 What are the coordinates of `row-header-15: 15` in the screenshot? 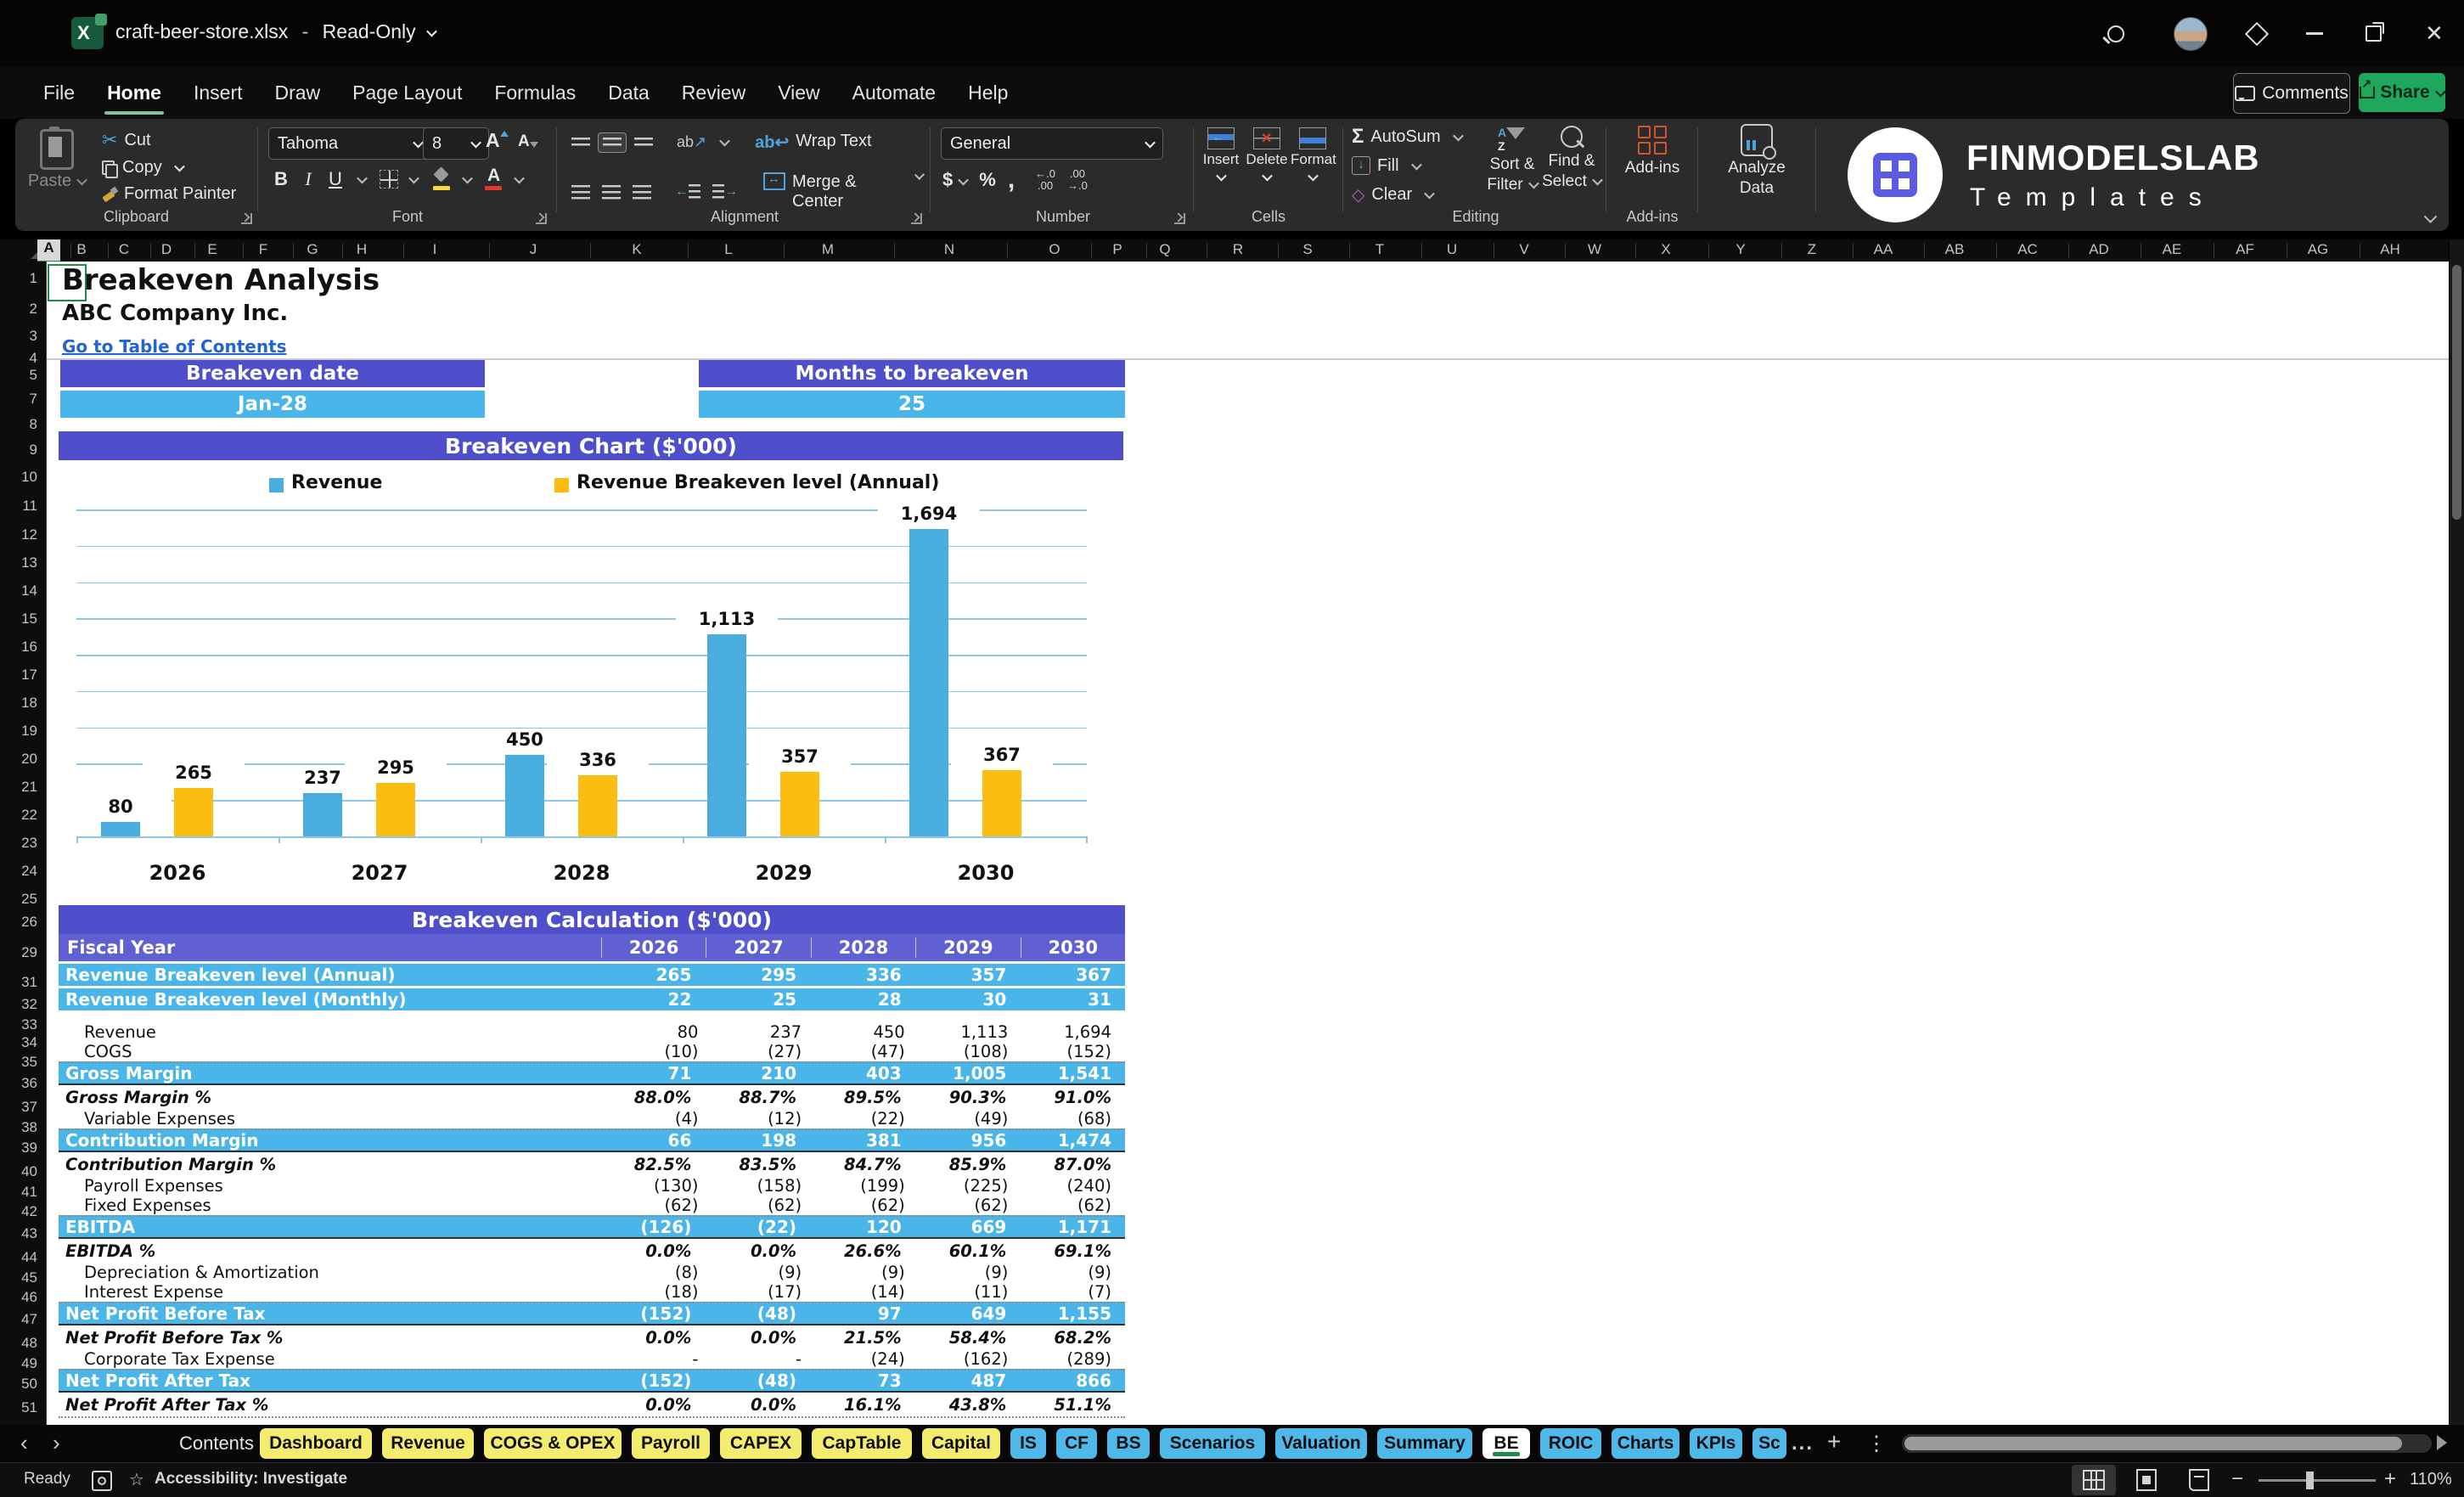 It's located at (18, 619).